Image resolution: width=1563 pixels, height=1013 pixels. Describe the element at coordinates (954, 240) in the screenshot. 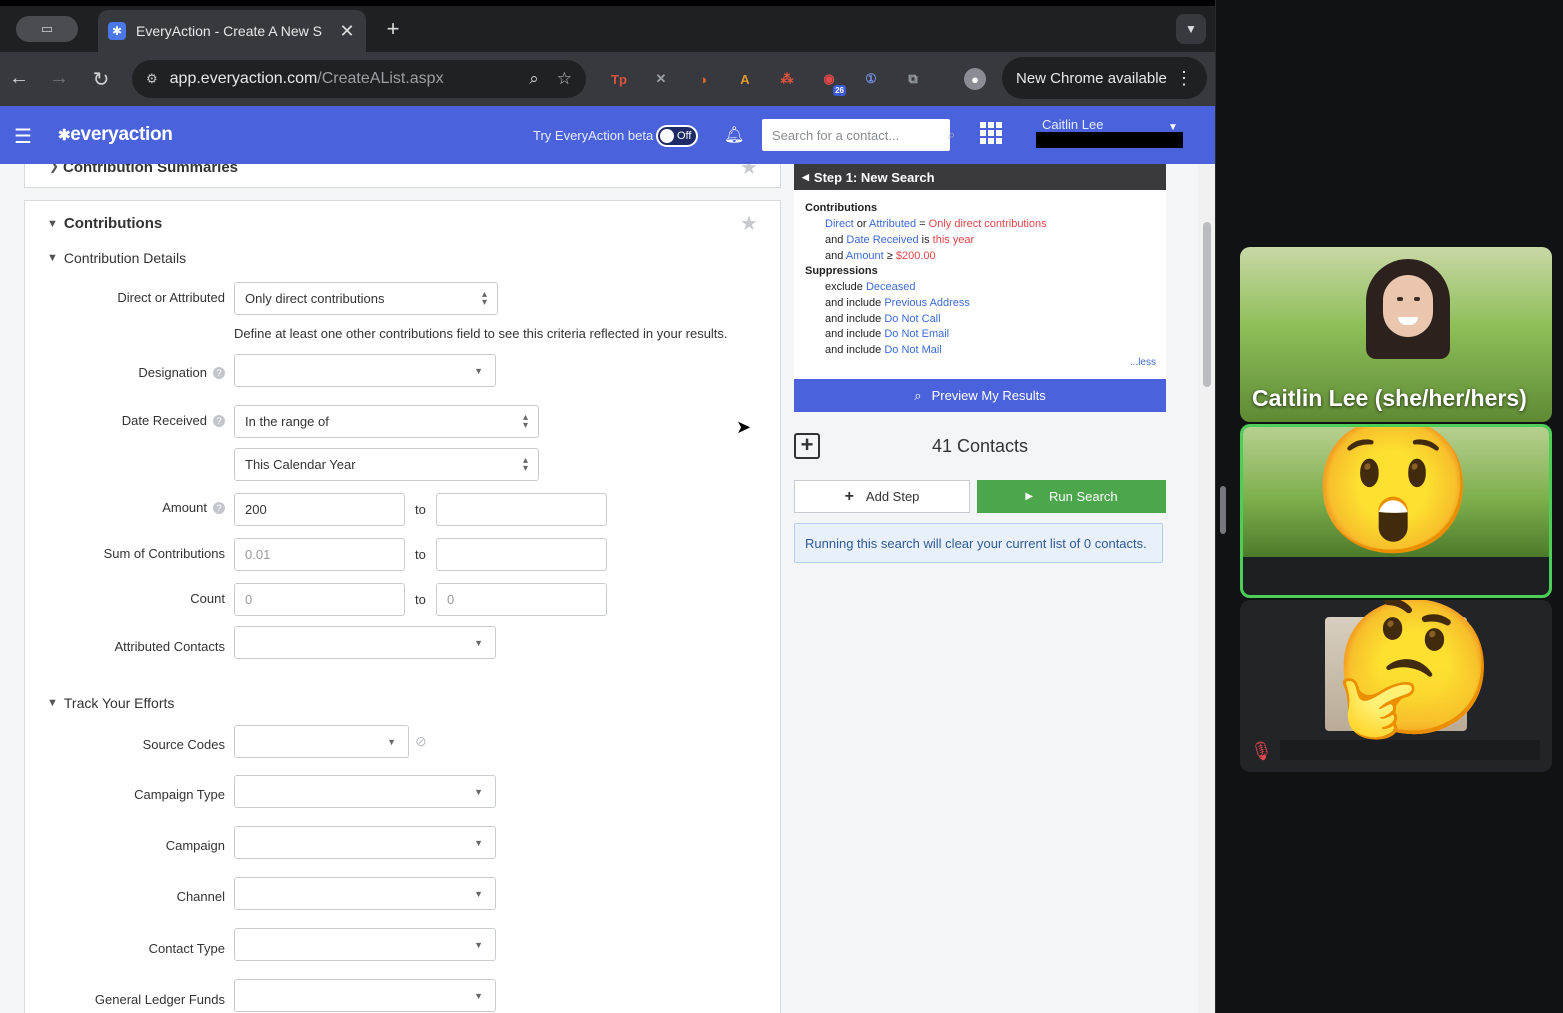

I see `criteria-value: this year` at that location.